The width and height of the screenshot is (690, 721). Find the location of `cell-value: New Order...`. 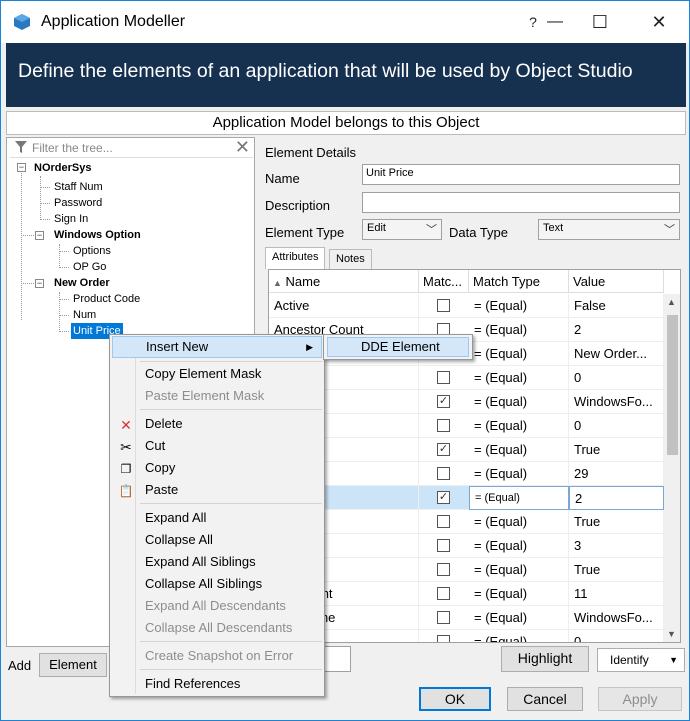

cell-value: New Order... is located at coordinates (616, 354).